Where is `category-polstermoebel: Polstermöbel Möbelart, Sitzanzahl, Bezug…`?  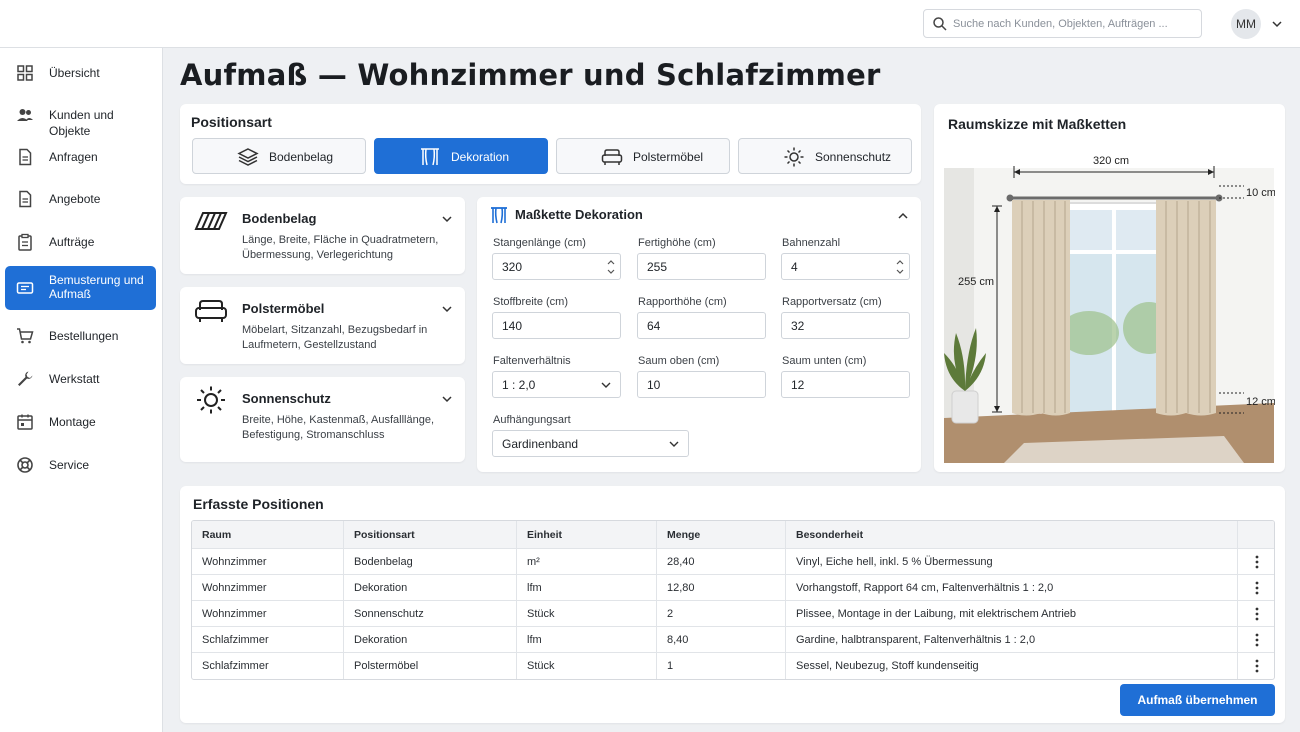 category-polstermoebel: Polstermöbel Möbelart, Sitzanzahl, Bezug… is located at coordinates (322, 325).